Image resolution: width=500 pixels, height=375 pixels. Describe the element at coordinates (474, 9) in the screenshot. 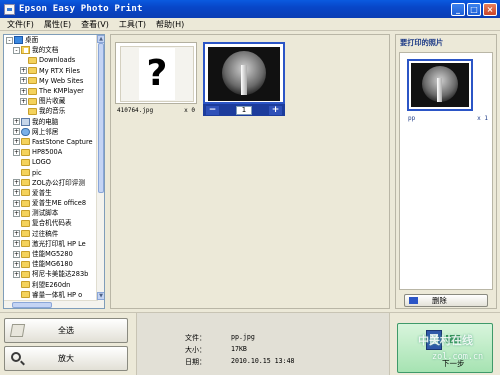

I see `maximize-button: □` at that location.